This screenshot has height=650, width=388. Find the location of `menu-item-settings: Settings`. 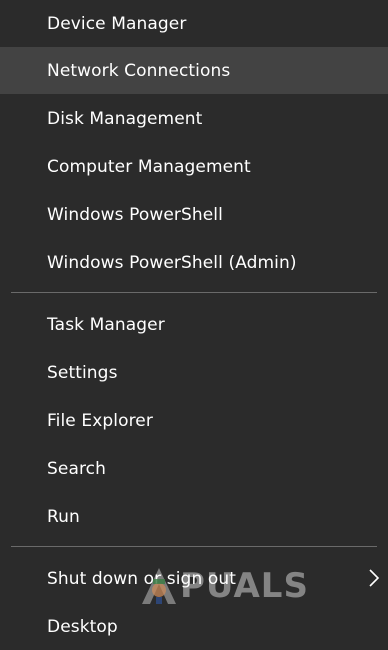

menu-item-settings: Settings is located at coordinates (194, 372).